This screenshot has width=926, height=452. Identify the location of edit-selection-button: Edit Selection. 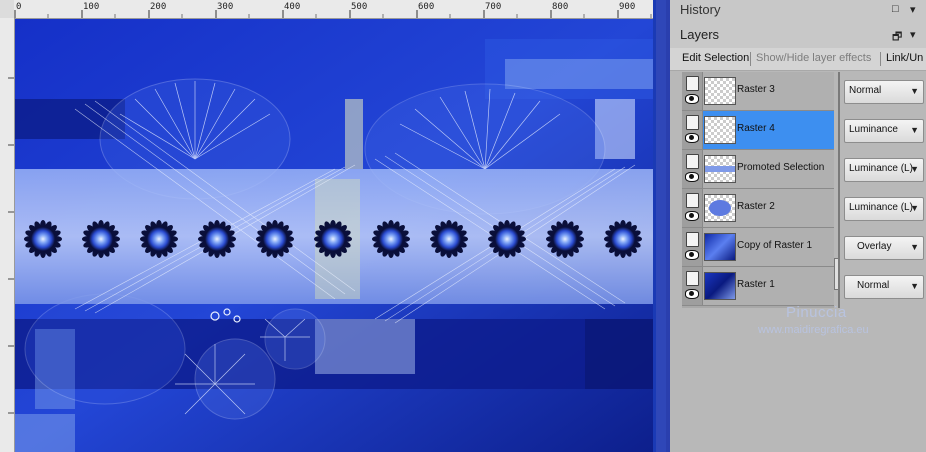
(715, 58).